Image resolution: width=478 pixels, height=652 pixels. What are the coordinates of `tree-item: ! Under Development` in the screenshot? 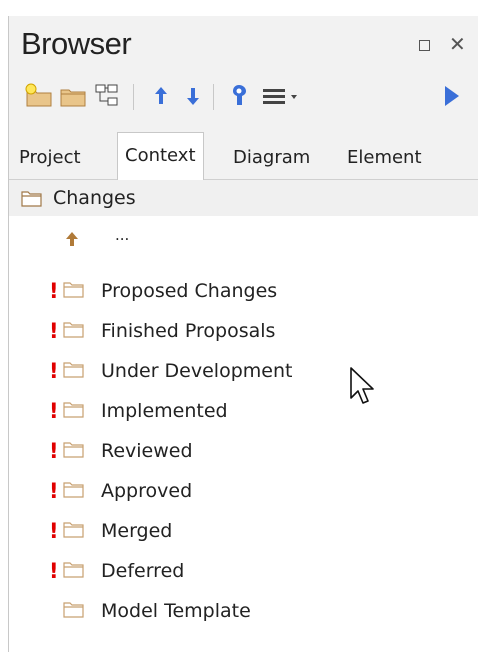 It's located at (243, 371).